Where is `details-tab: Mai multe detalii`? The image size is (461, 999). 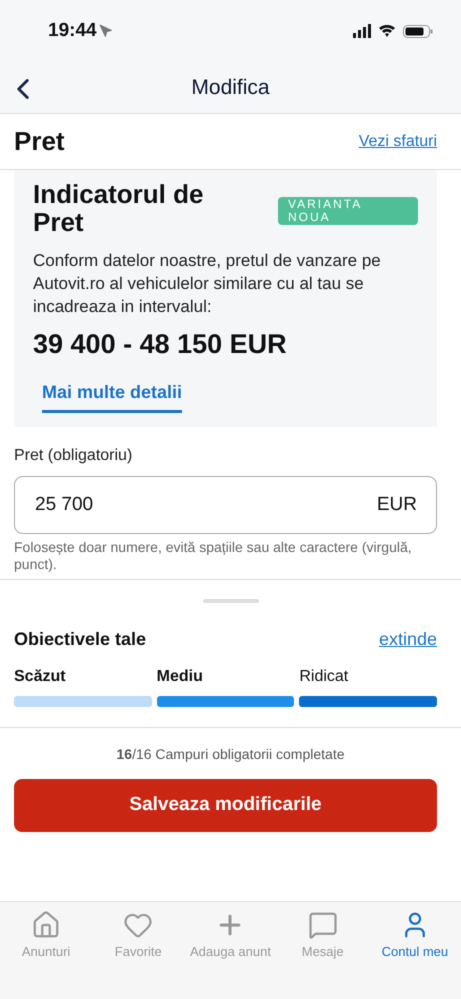
details-tab: Mai multe detalii is located at coordinates (112, 397).